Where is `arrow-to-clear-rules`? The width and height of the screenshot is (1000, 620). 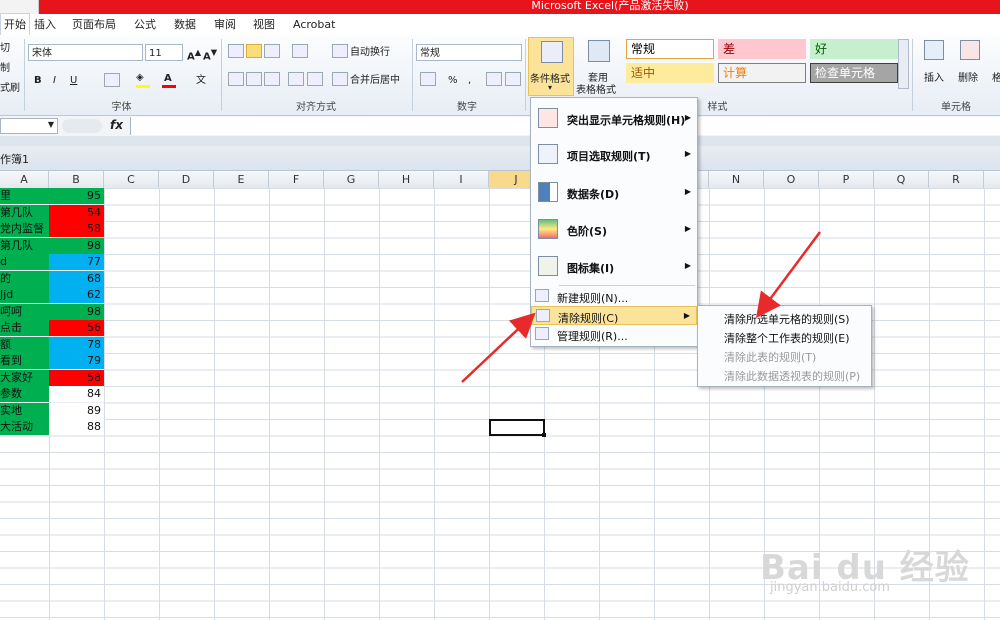 arrow-to-clear-rules is located at coordinates (498, 347).